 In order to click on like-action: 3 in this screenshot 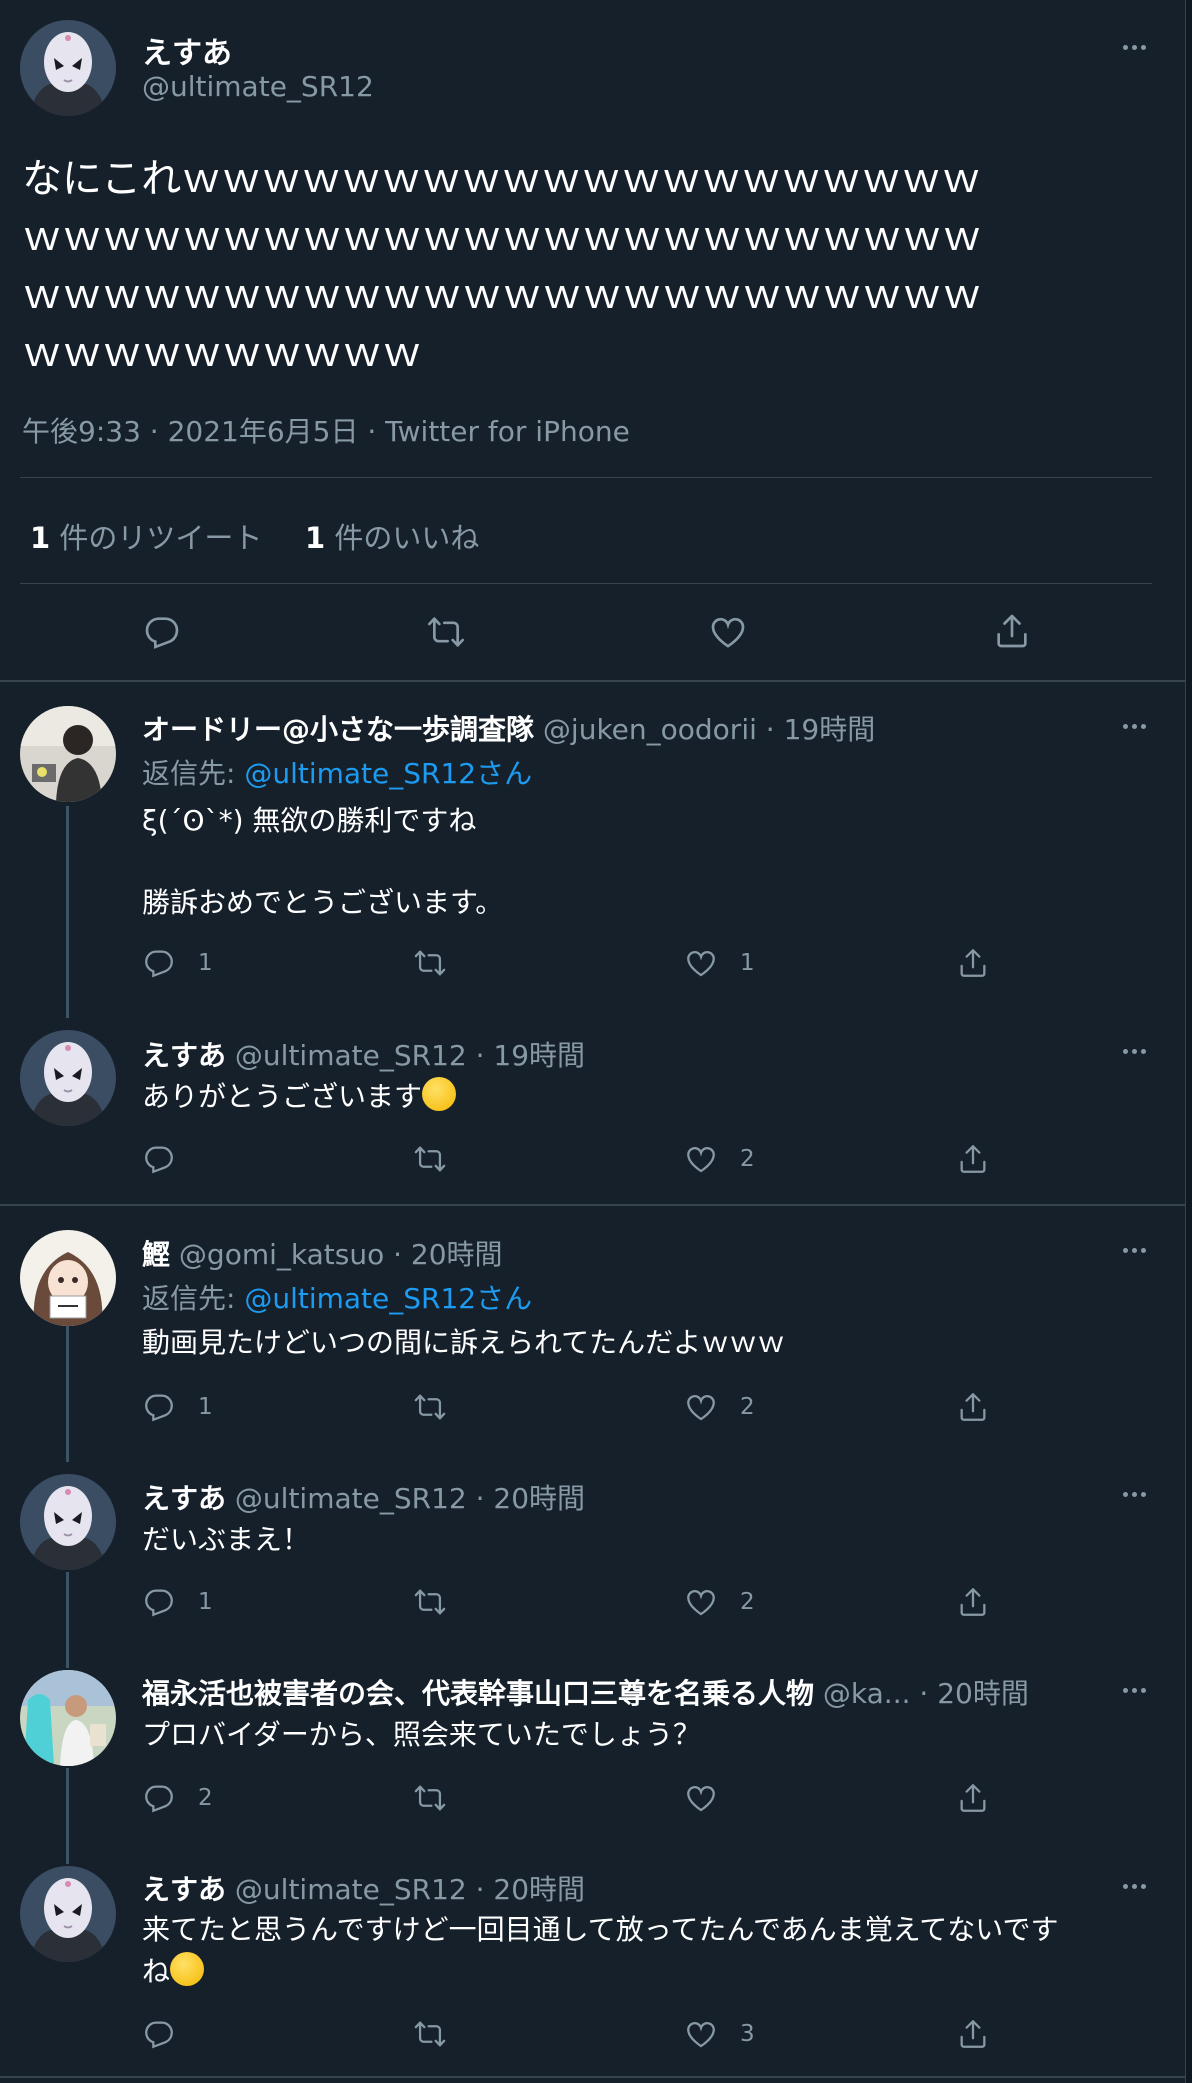, I will do `click(719, 2034)`.